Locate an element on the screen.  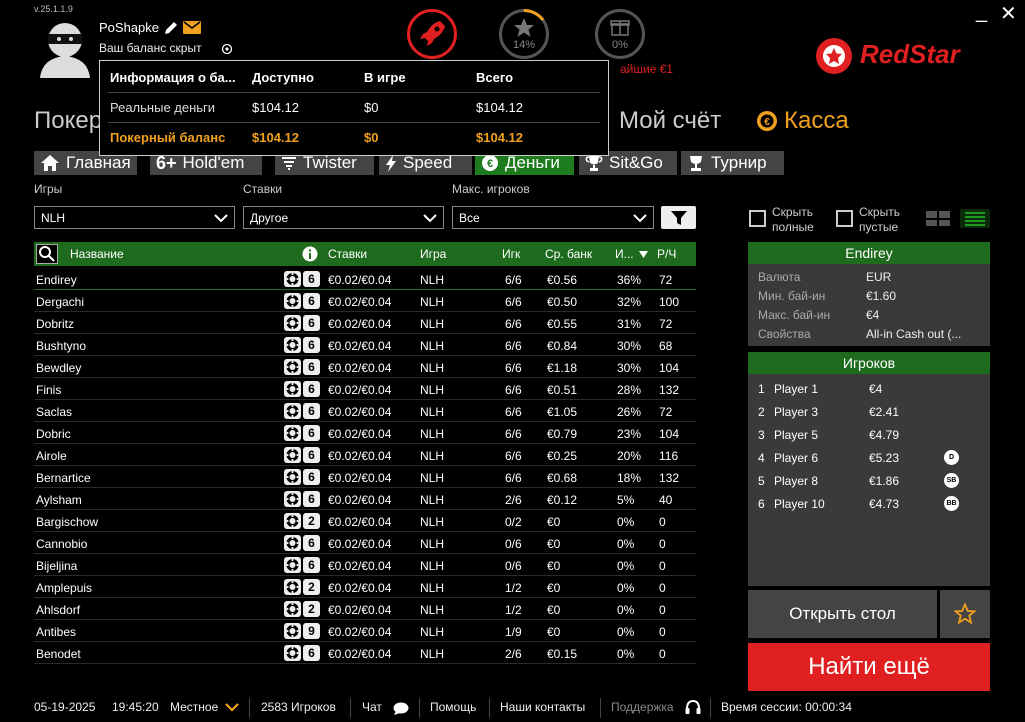
headset-icon is located at coordinates (693, 708).